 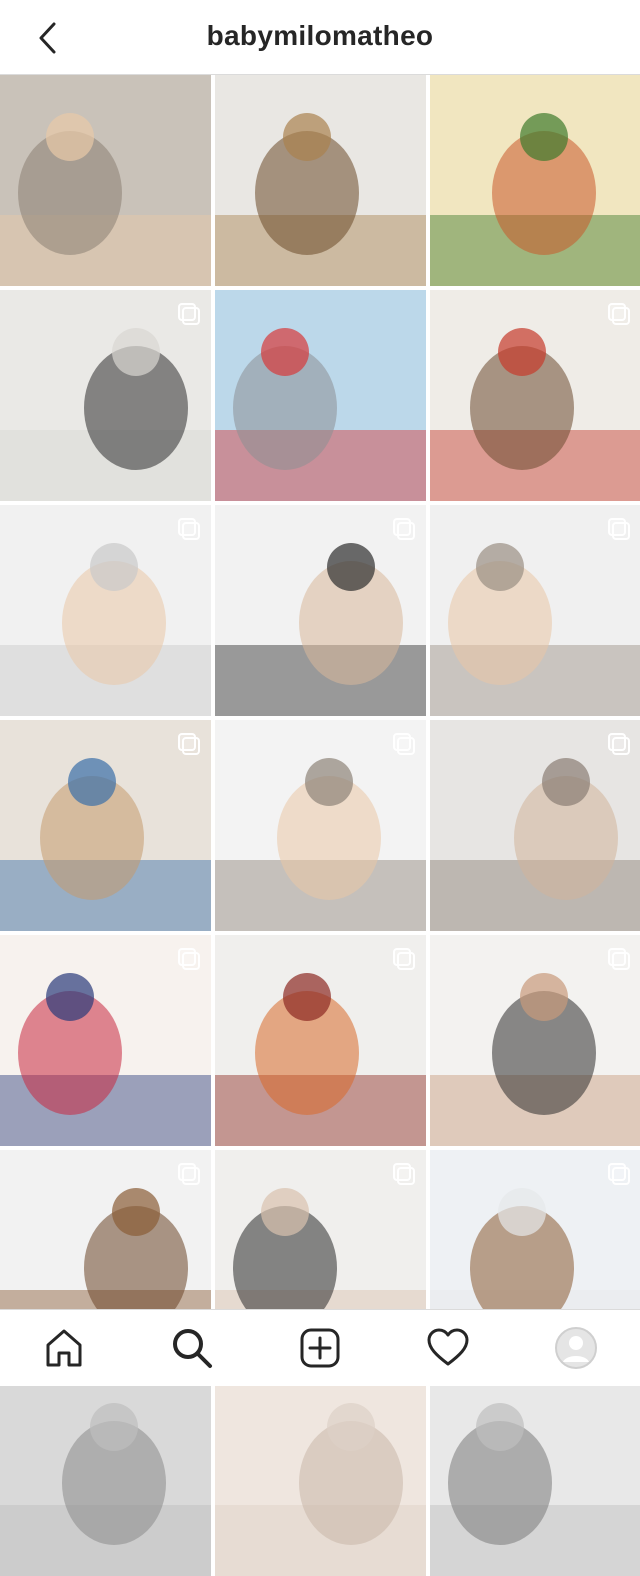 I want to click on nav-search-button, so click(x=192, y=1348).